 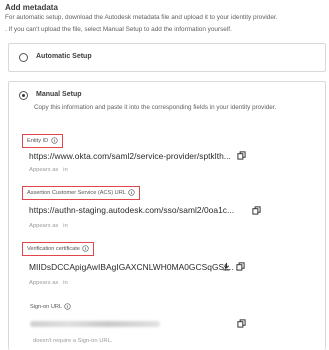 I want to click on acs-url-label: Assertion Customer Service (ACS) URL, so click(x=81, y=193).